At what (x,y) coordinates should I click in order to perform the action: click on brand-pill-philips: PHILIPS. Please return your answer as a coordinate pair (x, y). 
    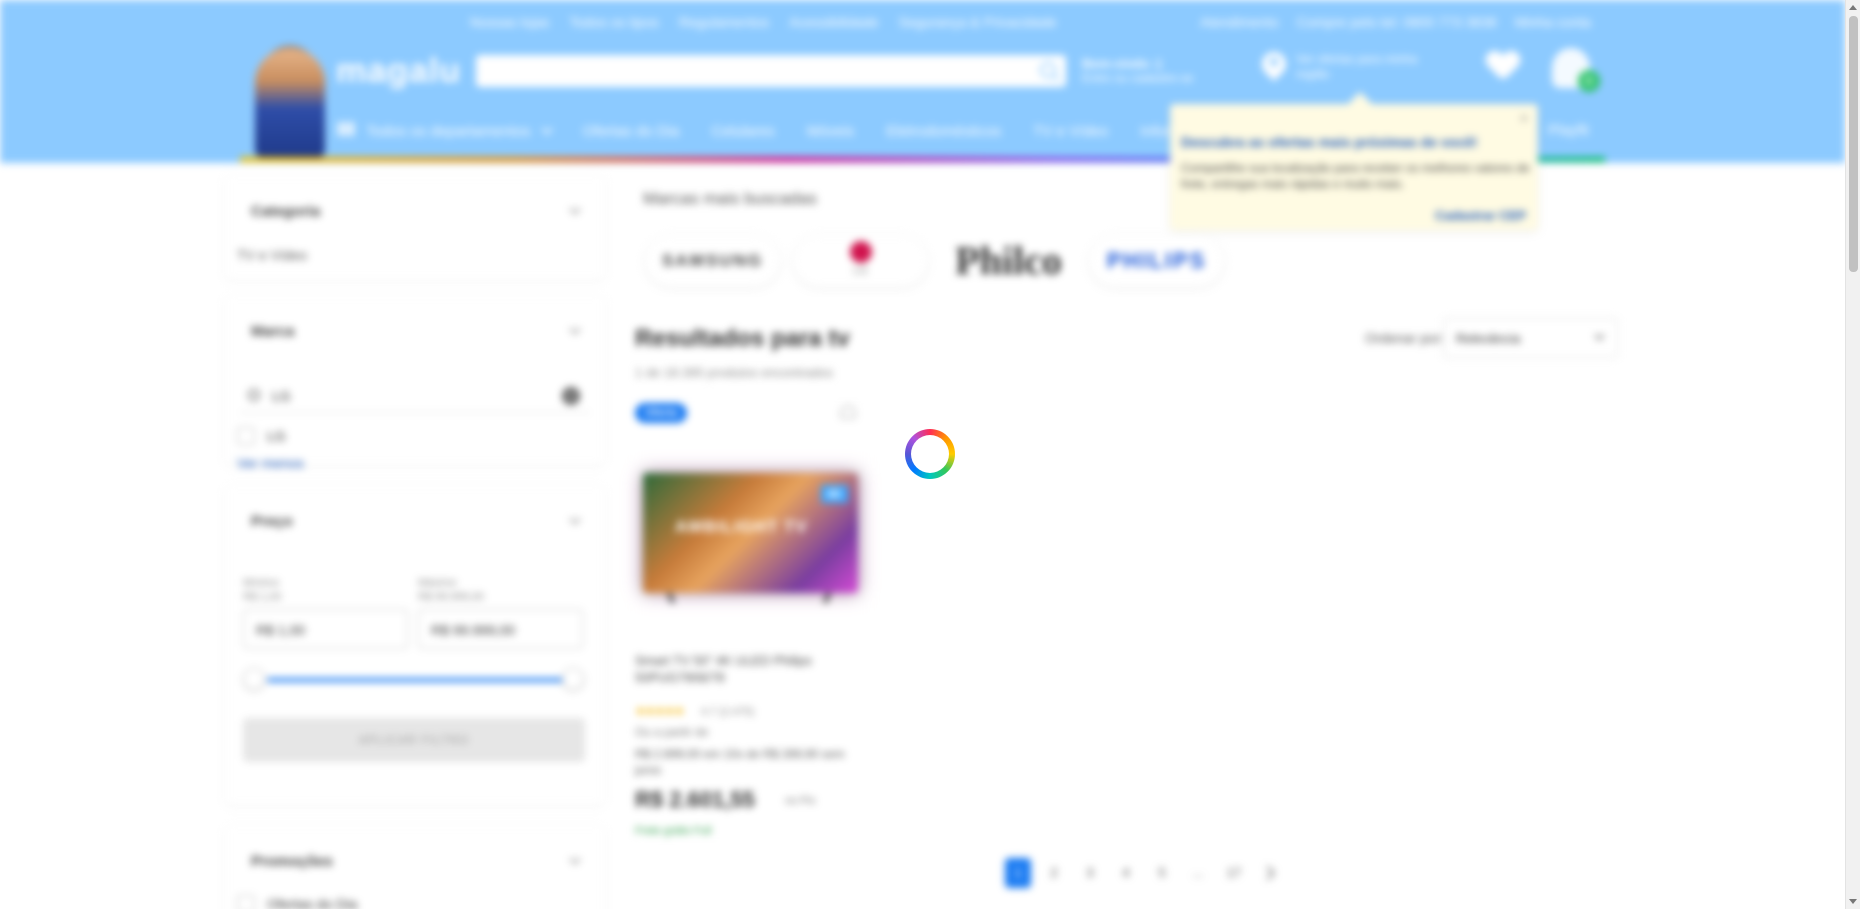
    Looking at the image, I should click on (1156, 261).